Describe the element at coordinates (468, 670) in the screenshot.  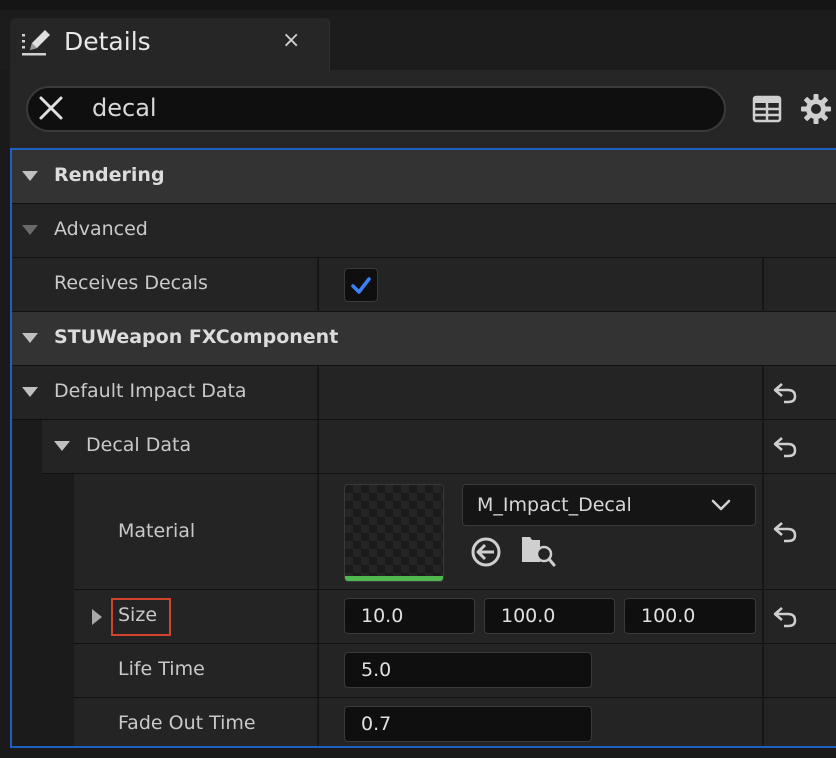
I see `life-time-field: 5.0` at that location.